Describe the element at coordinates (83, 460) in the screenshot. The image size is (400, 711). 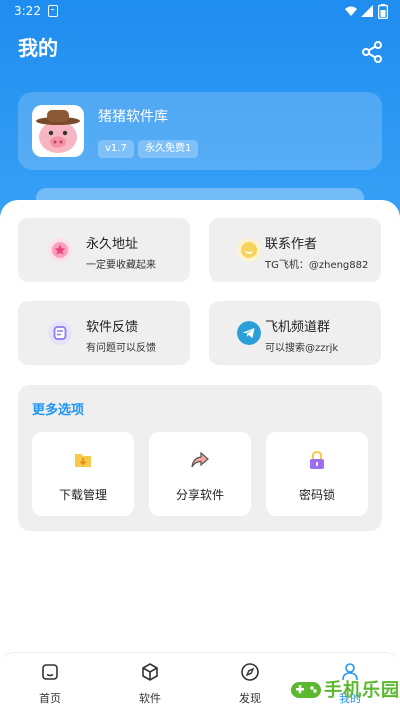
I see `download-folder-icon` at that location.